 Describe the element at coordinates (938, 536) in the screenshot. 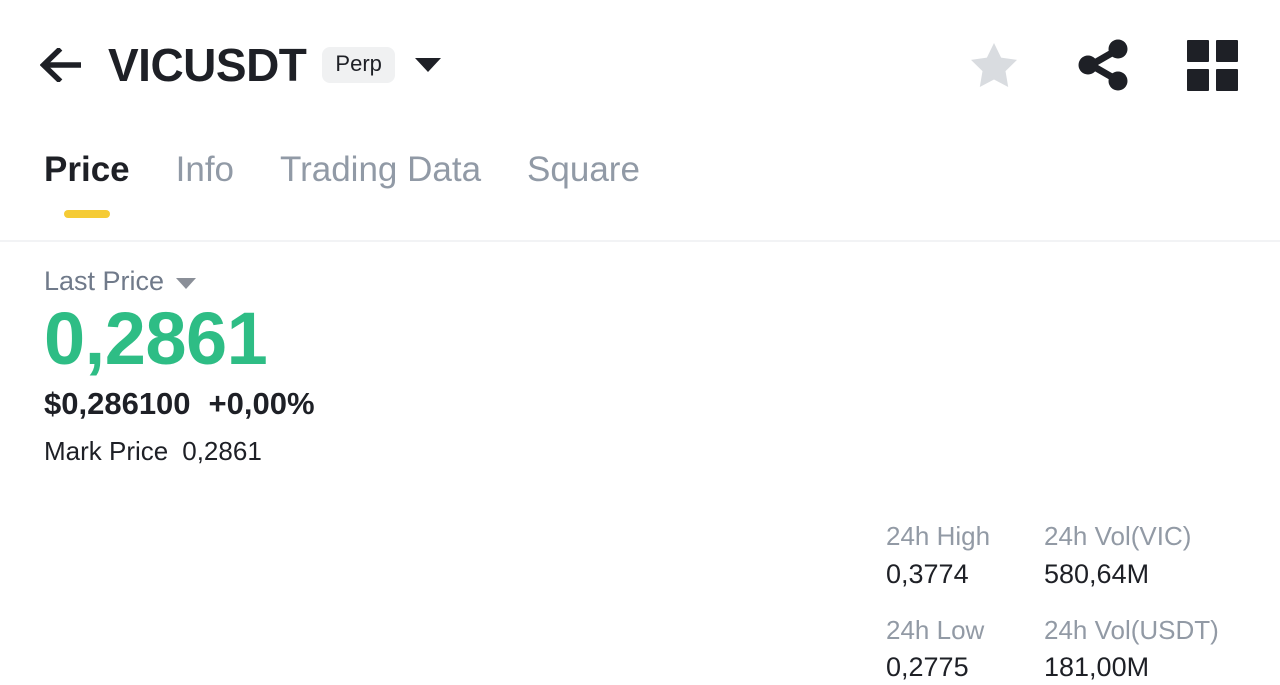

I see `stat-label: 24h High` at that location.